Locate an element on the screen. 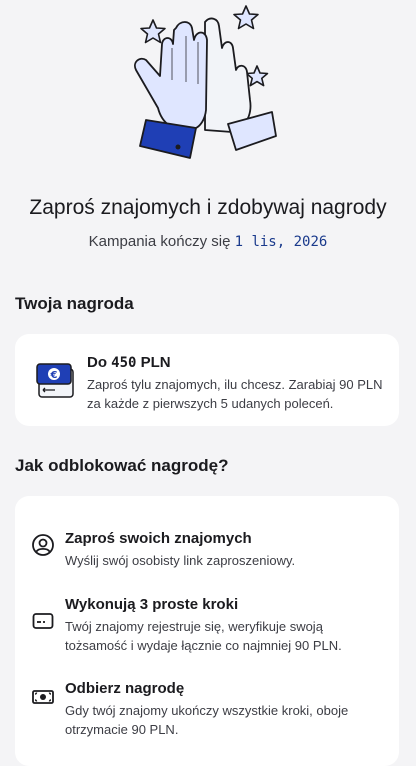 This screenshot has height=766, width=416. step-description: Wyślij swój osobisty link zaproszeniowy. is located at coordinates (180, 560).